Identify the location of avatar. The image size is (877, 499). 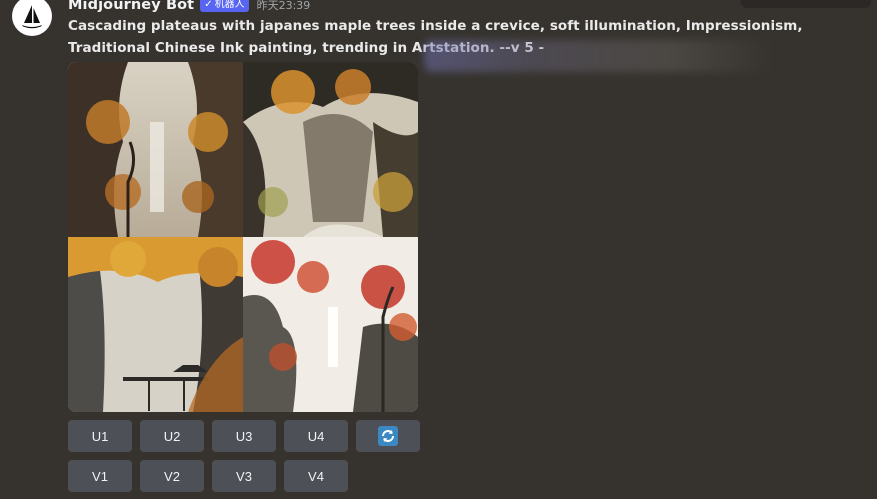
(32, 18).